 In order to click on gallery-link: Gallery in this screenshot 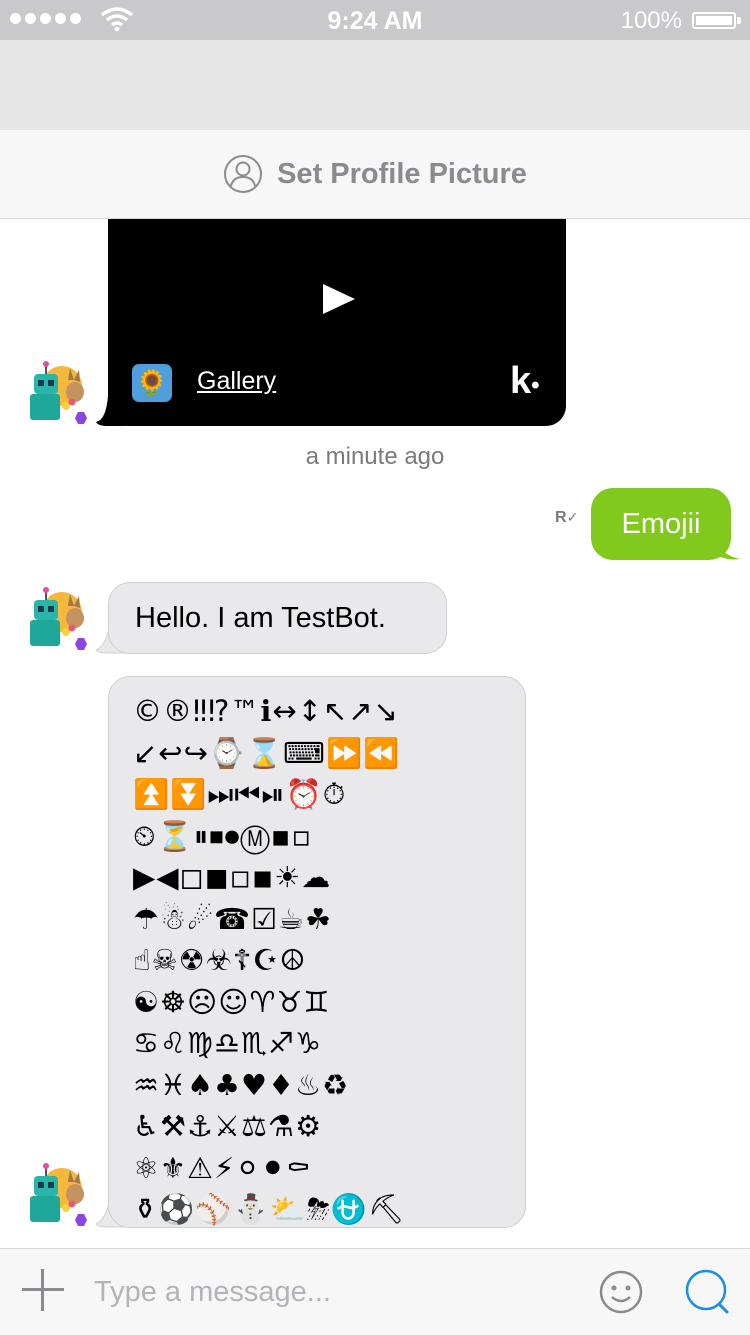, I will do `click(236, 381)`.